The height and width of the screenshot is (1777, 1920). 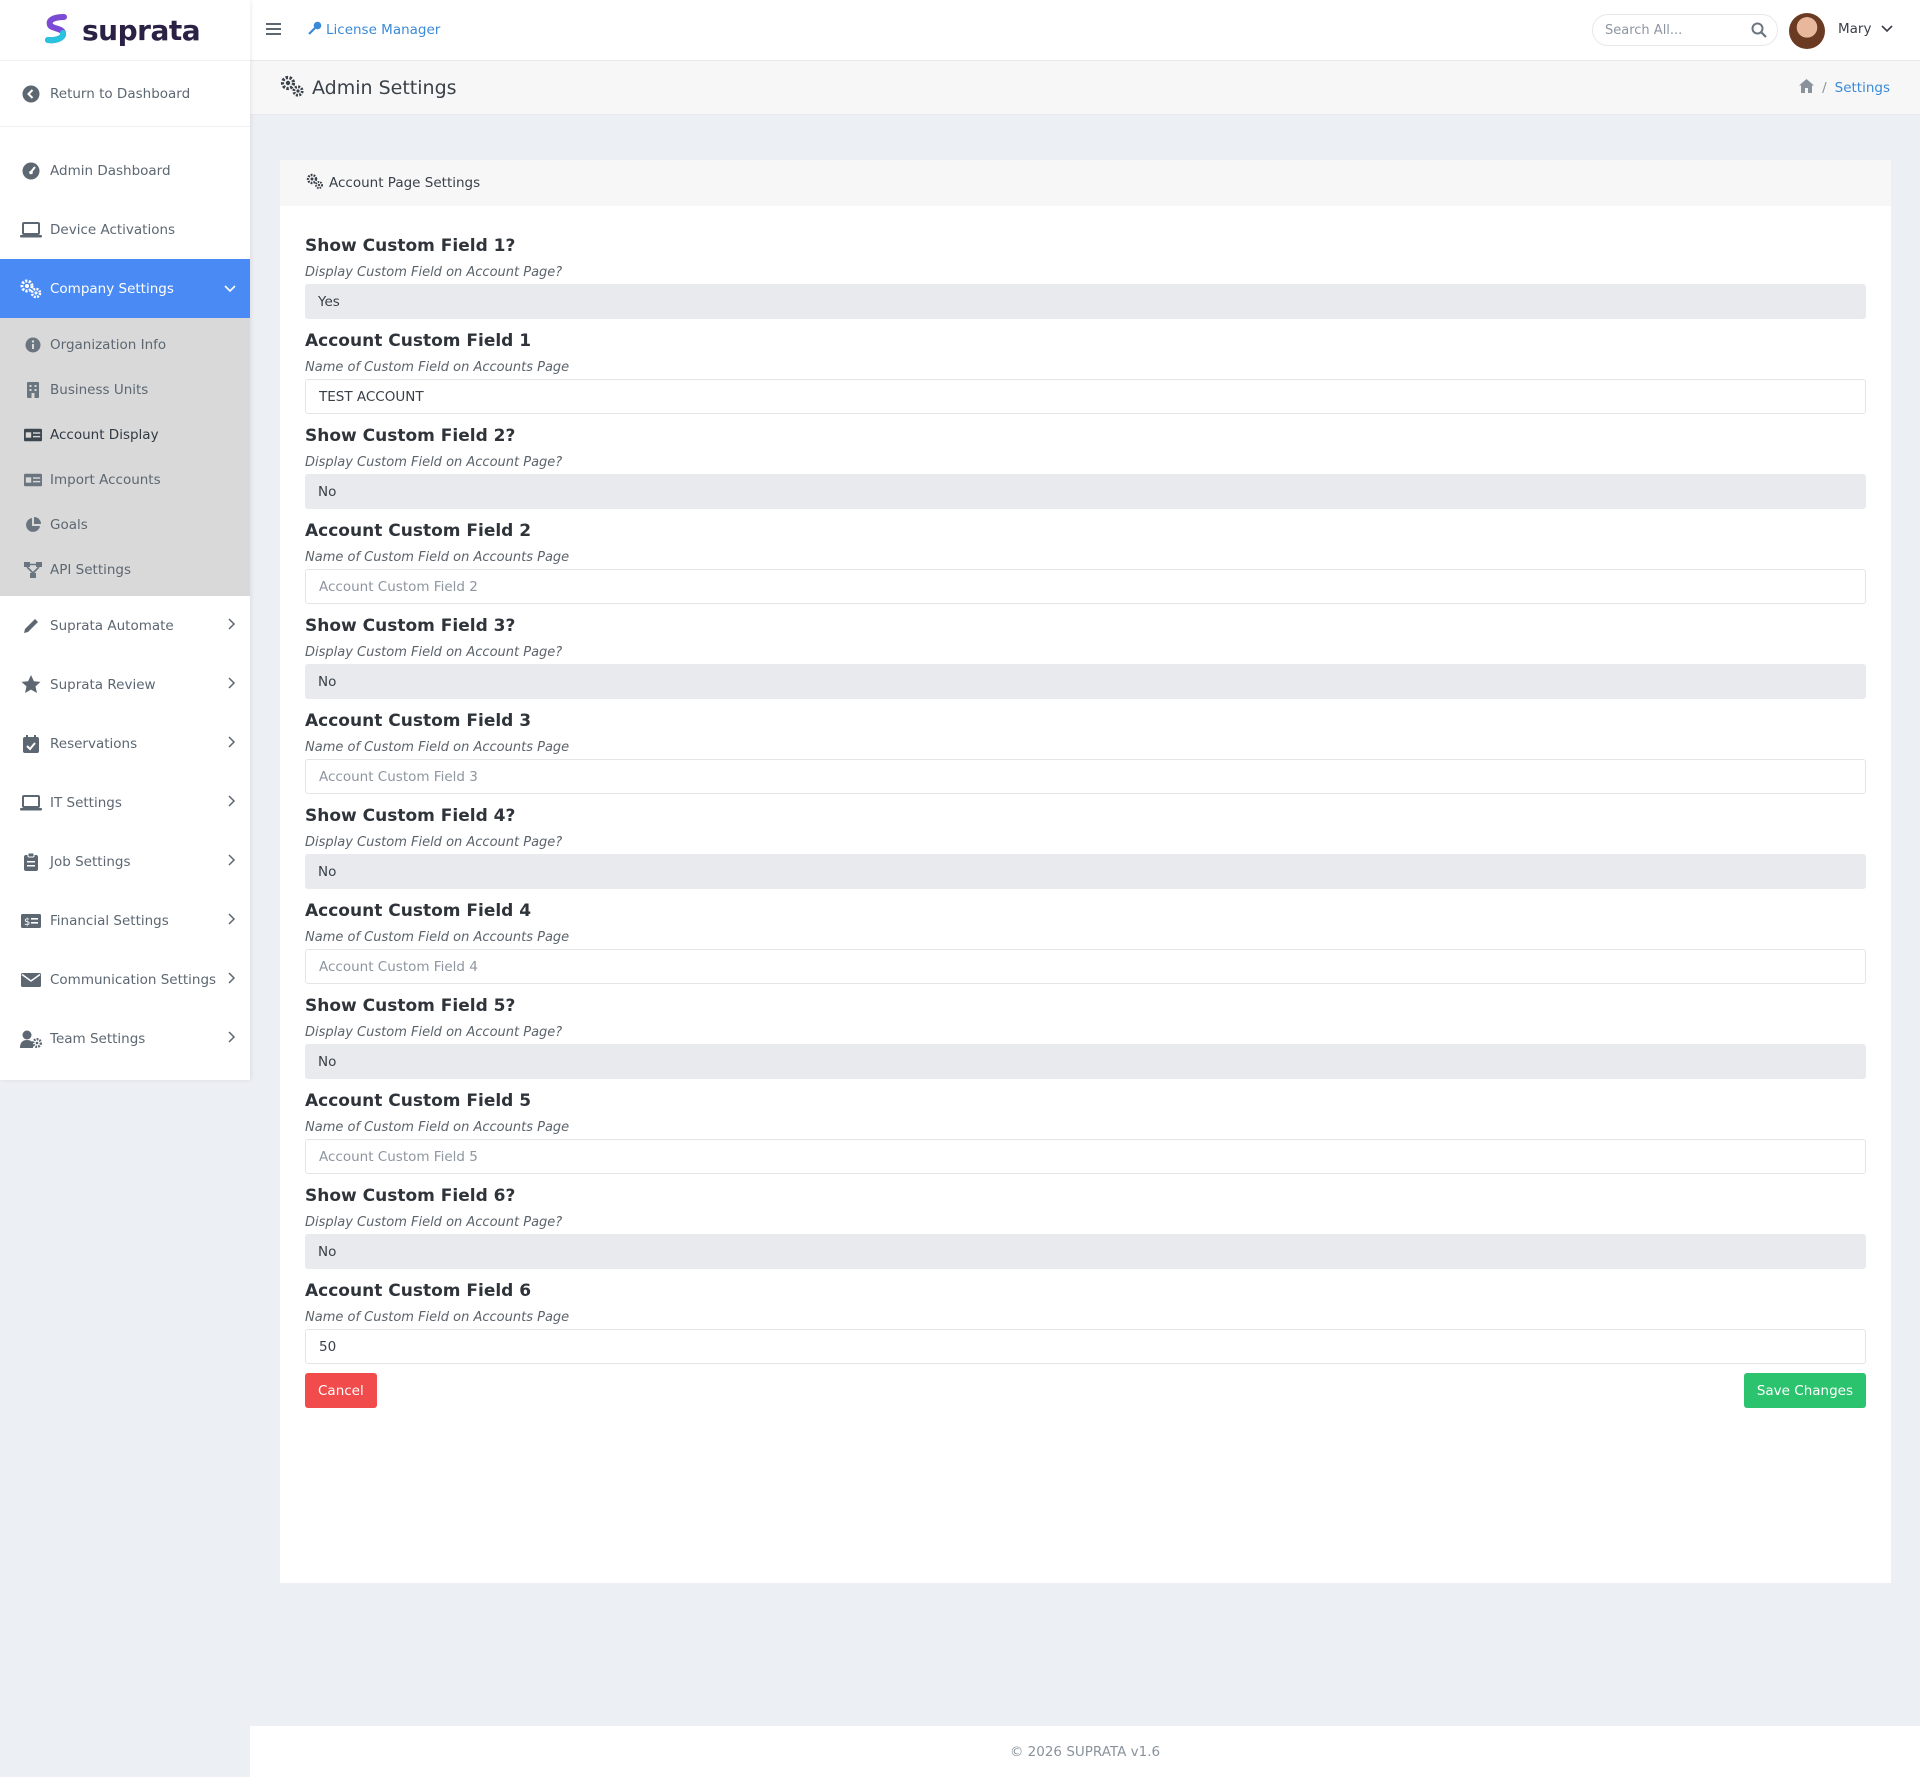 I want to click on show-custom-field-1-select: Yes, so click(x=1085, y=301).